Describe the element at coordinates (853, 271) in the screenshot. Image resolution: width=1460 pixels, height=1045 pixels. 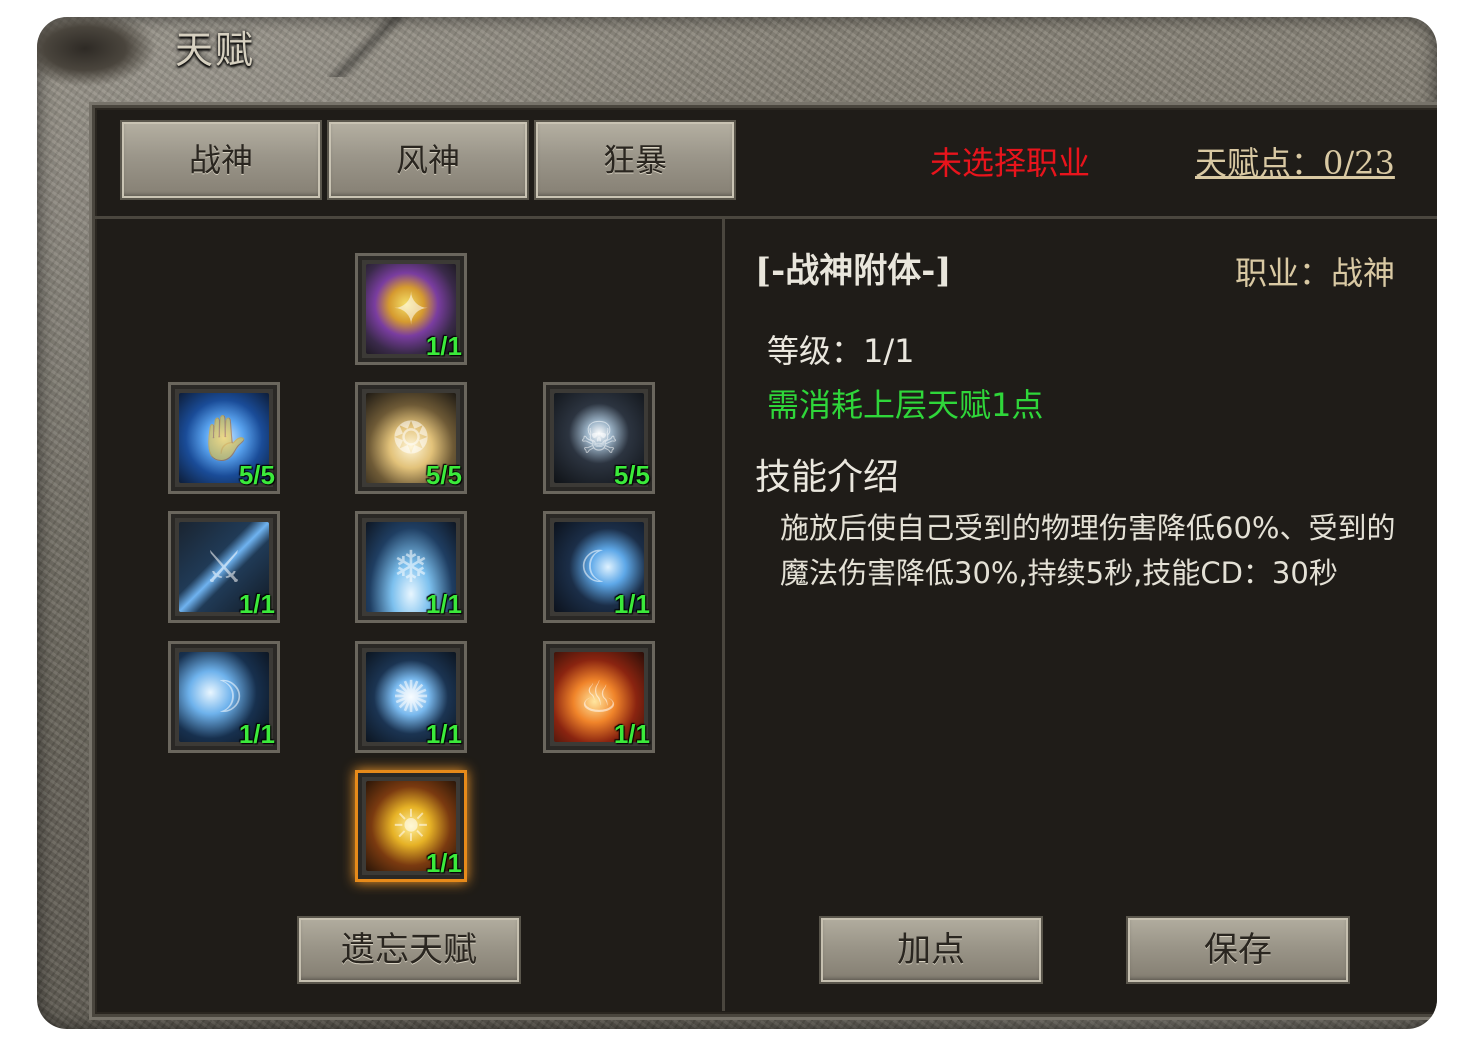
I see `skill-name: [-战神附体-]` at that location.